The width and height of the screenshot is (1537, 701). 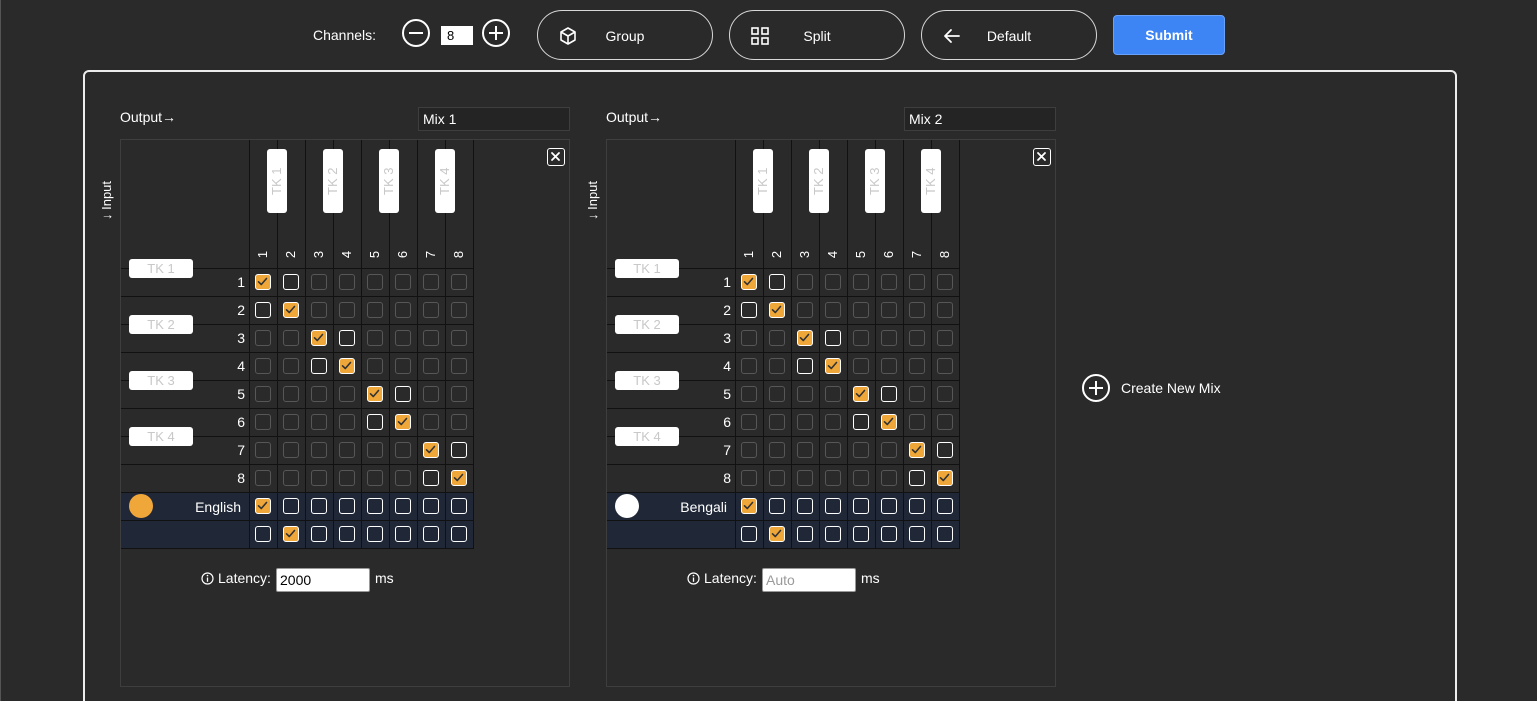 I want to click on mix-name-input, so click(x=980, y=119).